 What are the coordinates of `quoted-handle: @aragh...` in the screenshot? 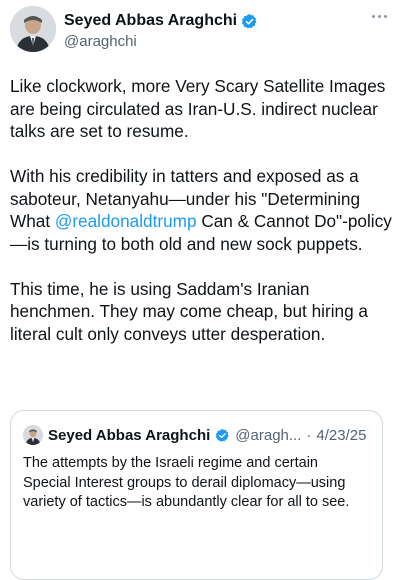 It's located at (268, 435).